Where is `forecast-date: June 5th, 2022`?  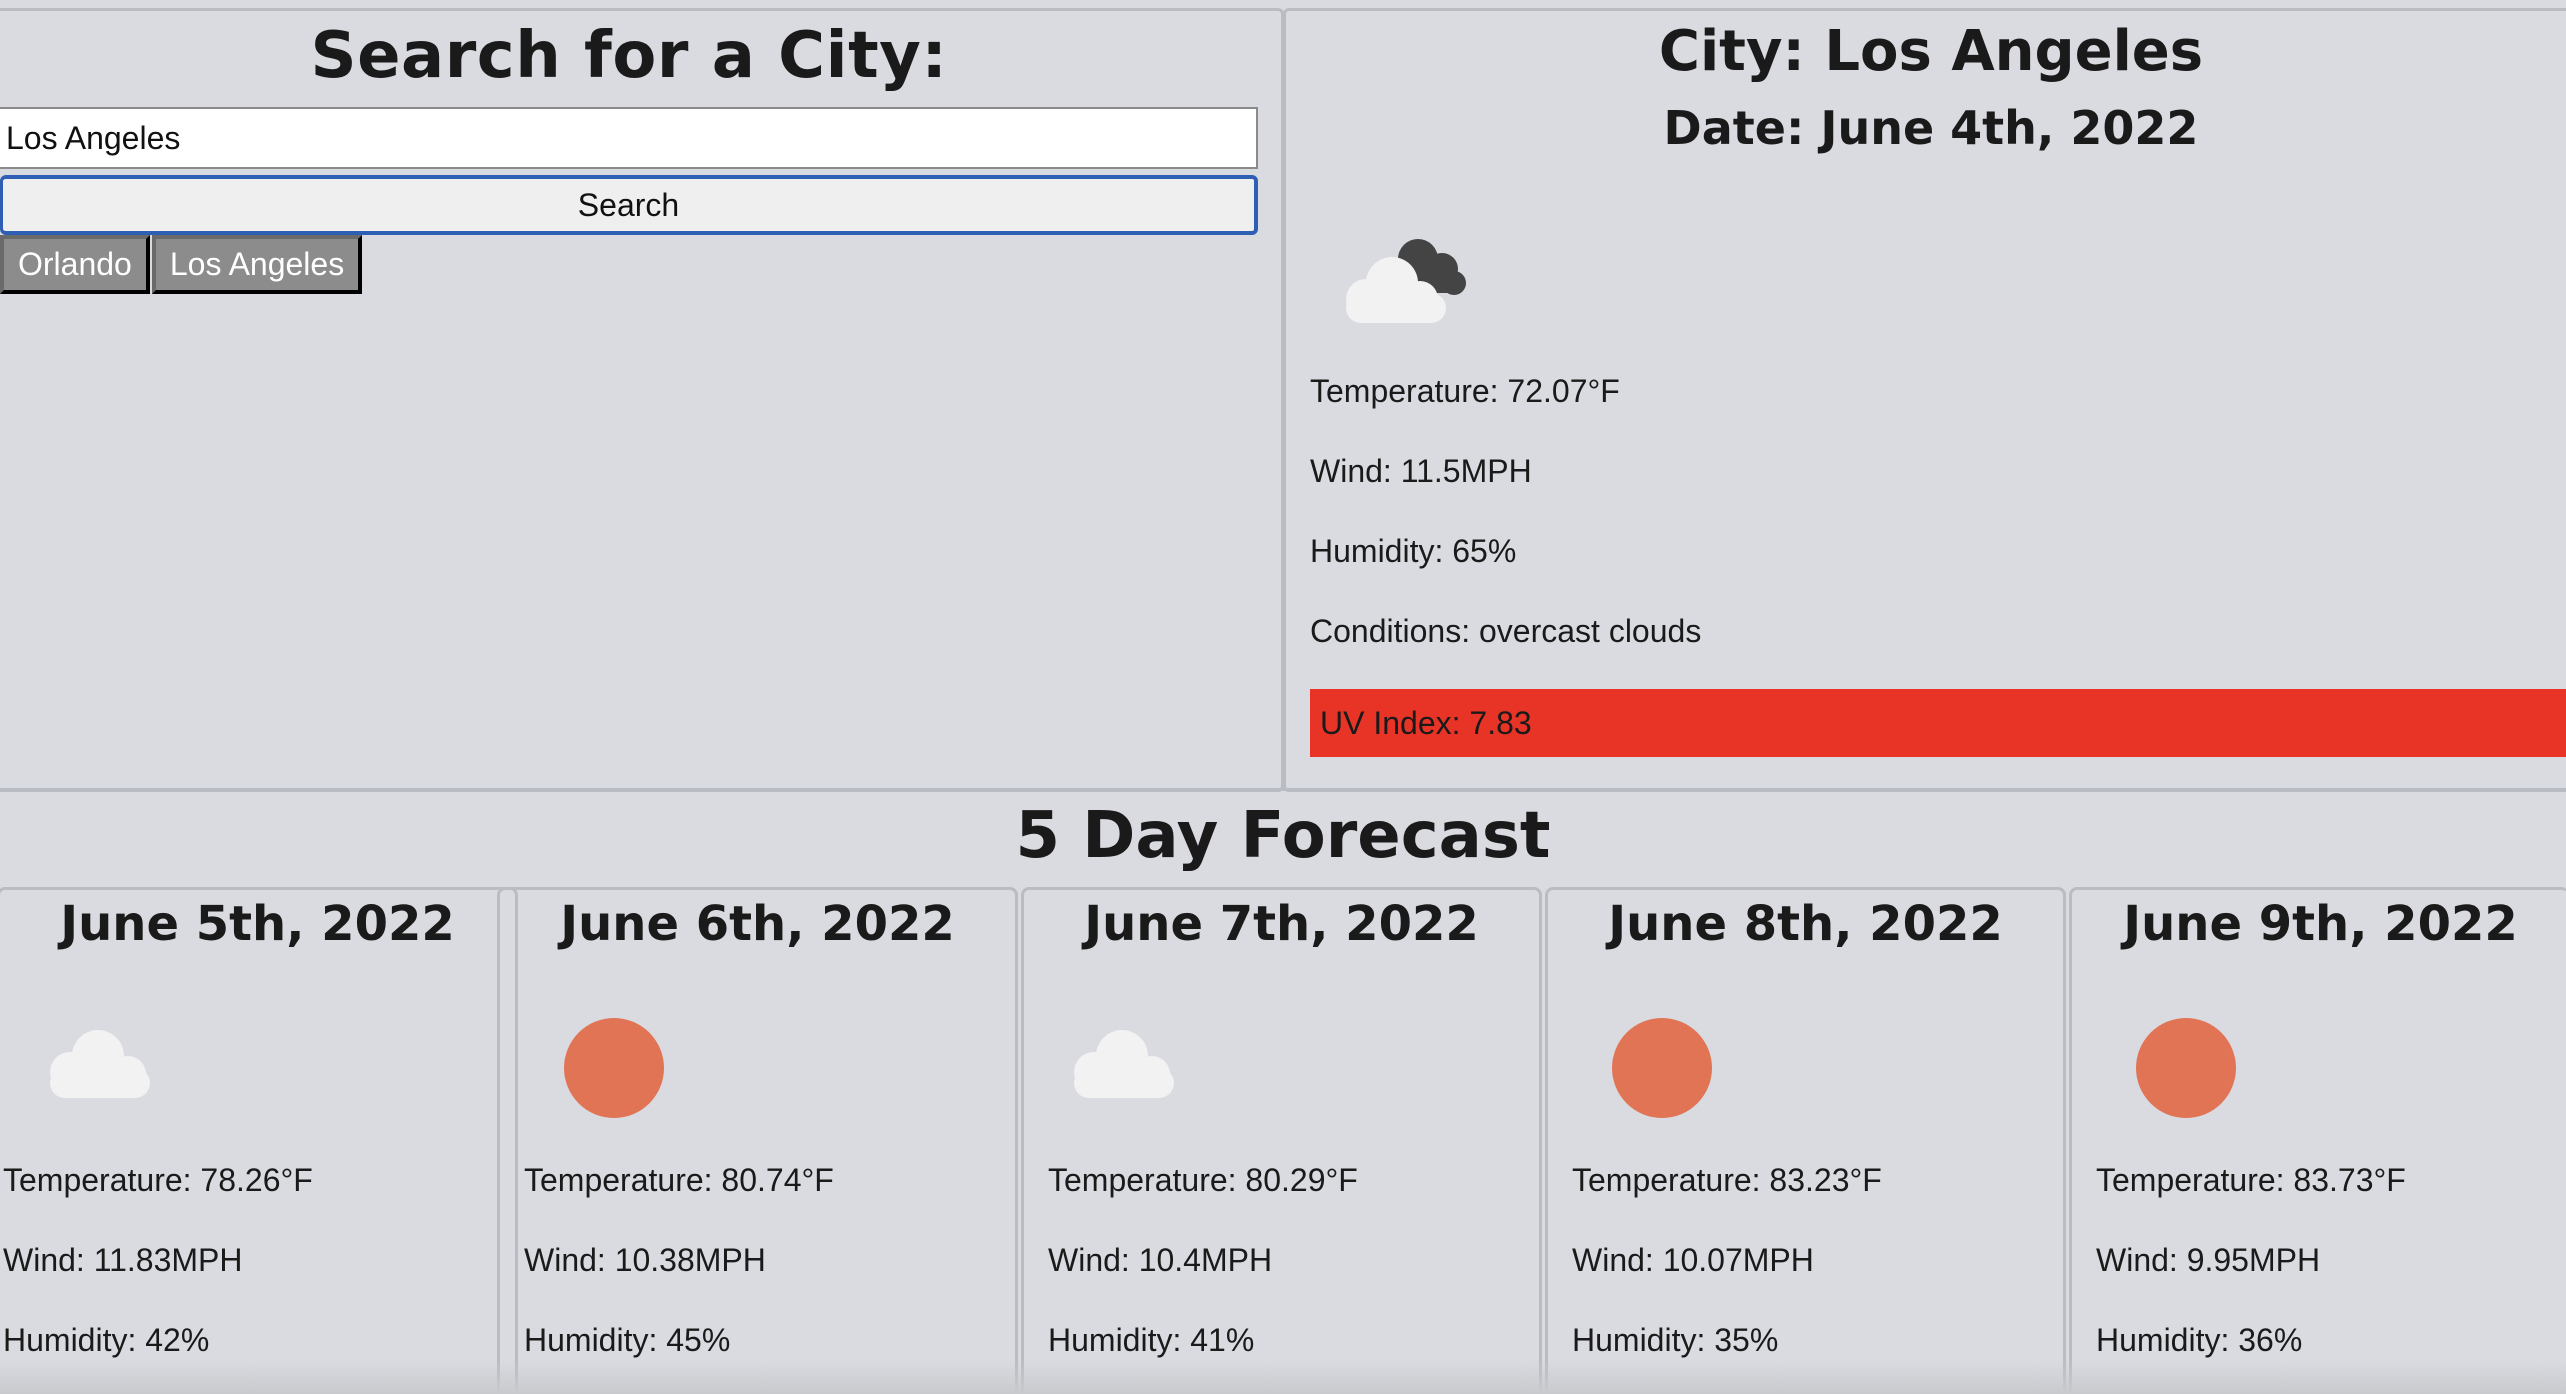 forecast-date: June 5th, 2022 is located at coordinates (257, 924).